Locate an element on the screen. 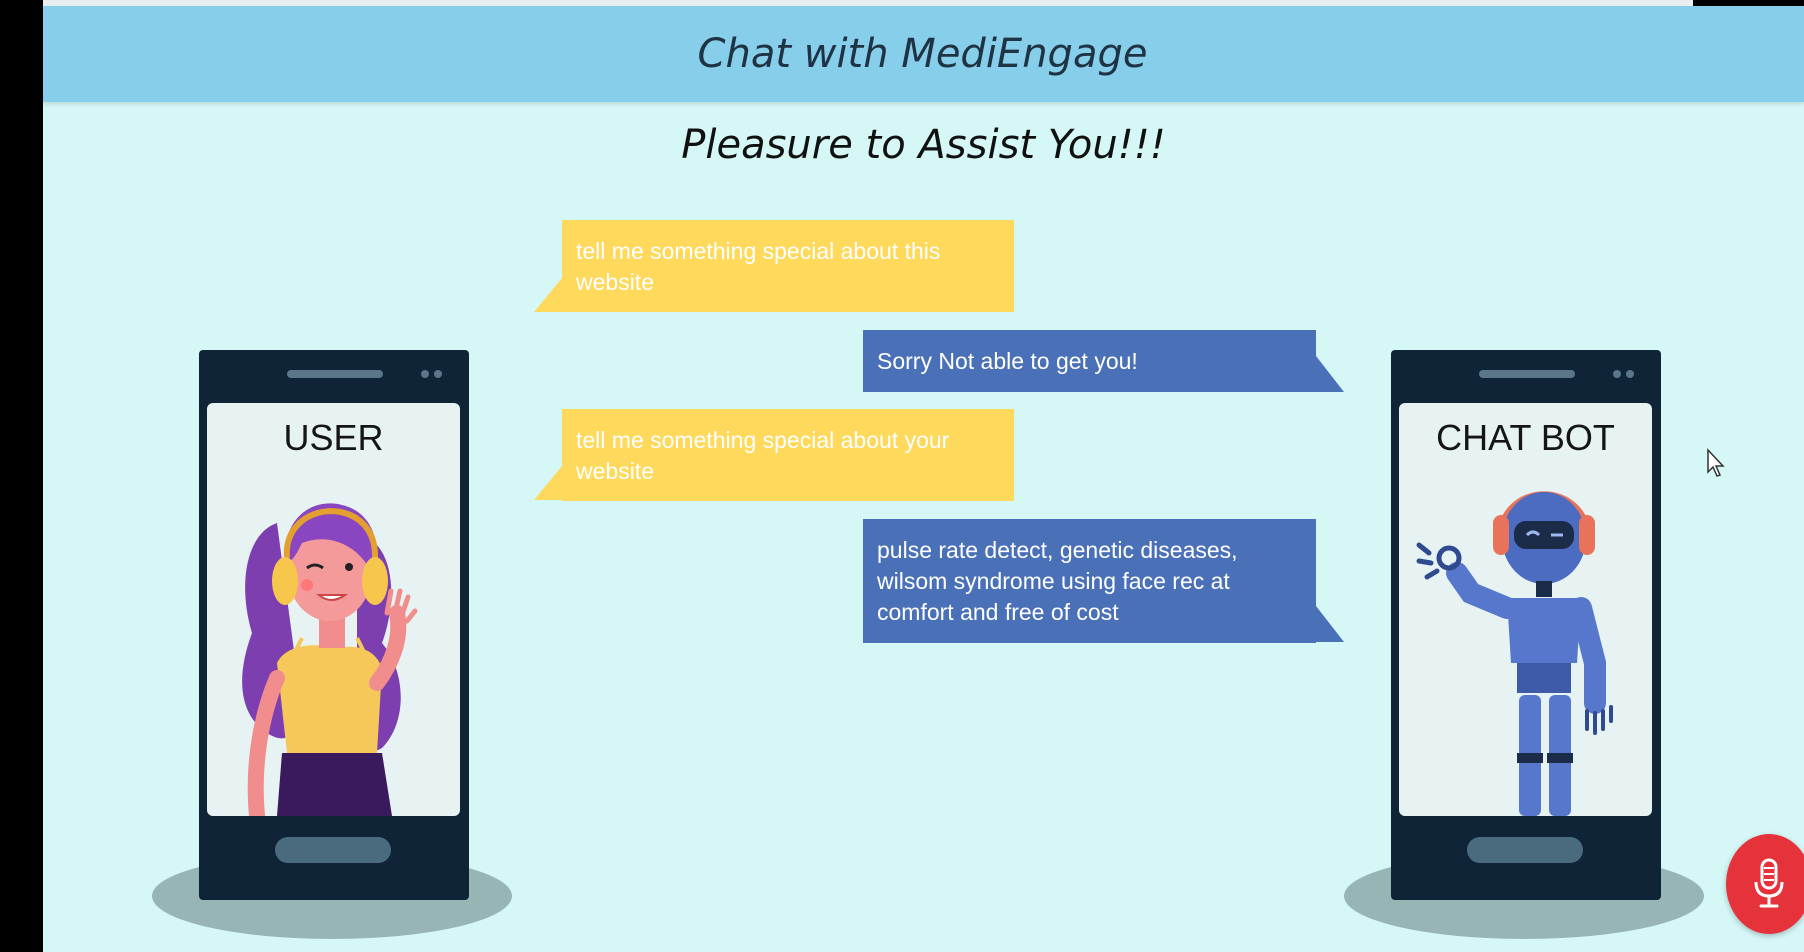  bot-phone-screen: CHAT BOT is located at coordinates (1525, 609).